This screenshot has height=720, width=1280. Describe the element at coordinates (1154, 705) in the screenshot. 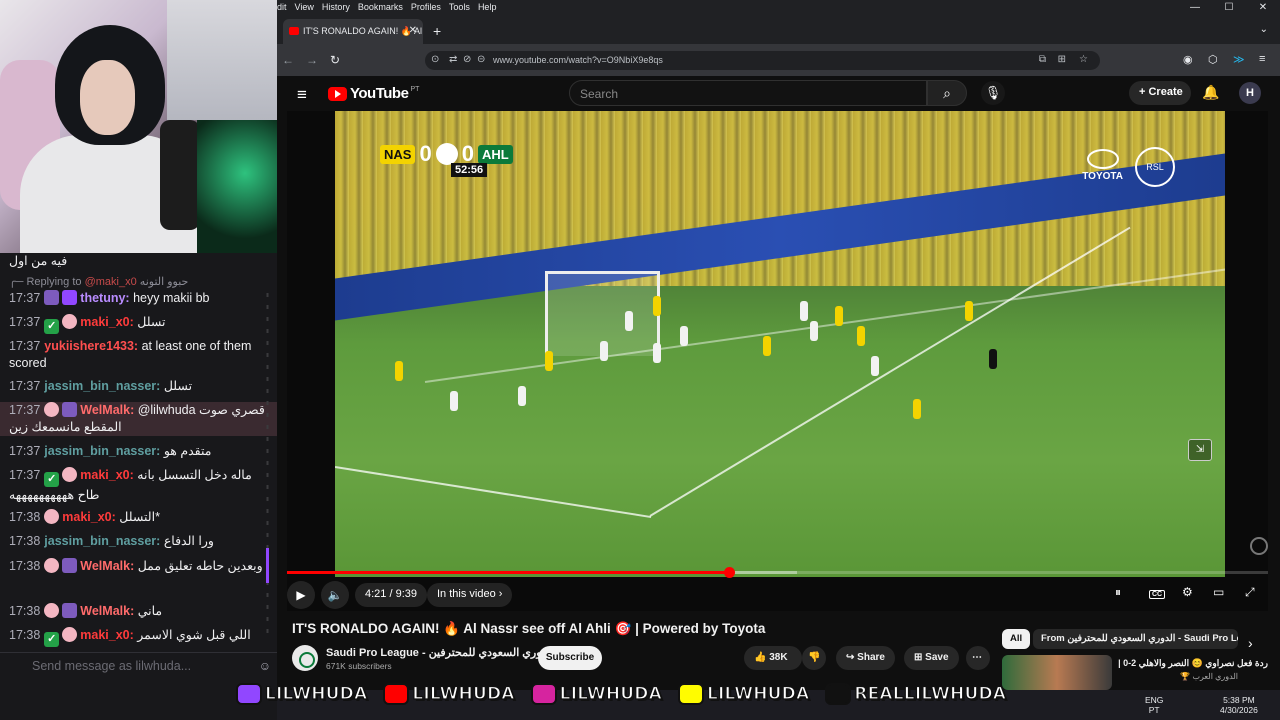

I see `language-indicator: ENG PT` at that location.